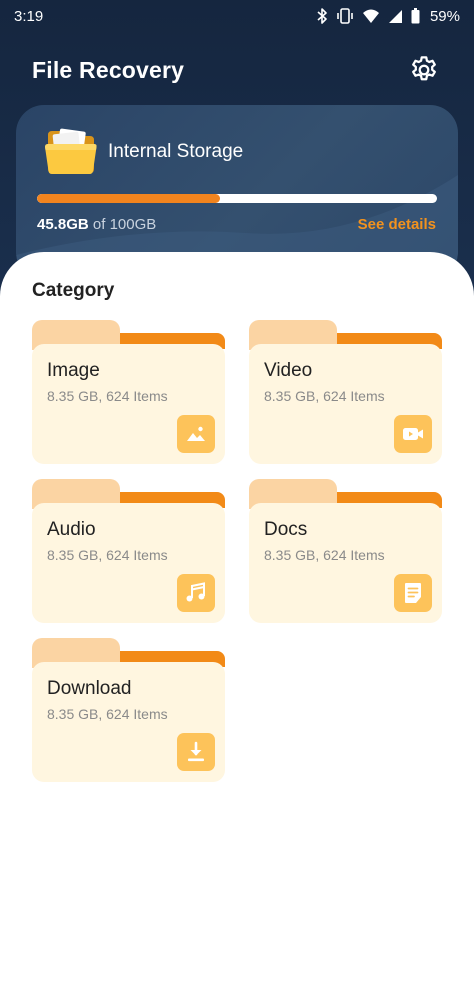 The width and height of the screenshot is (474, 1000). What do you see at coordinates (288, 370) in the screenshot?
I see `category-name: Video` at bounding box center [288, 370].